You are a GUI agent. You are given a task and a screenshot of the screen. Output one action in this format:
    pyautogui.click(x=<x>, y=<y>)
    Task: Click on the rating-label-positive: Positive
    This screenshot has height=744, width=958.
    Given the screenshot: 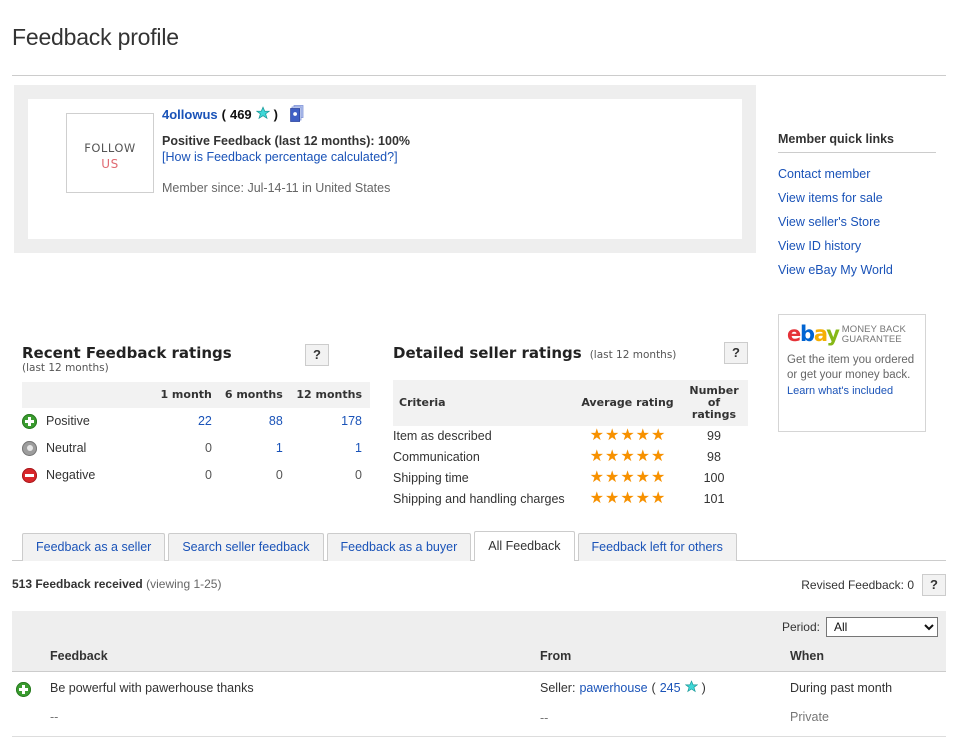 What is the action you would take?
    pyautogui.click(x=68, y=421)
    